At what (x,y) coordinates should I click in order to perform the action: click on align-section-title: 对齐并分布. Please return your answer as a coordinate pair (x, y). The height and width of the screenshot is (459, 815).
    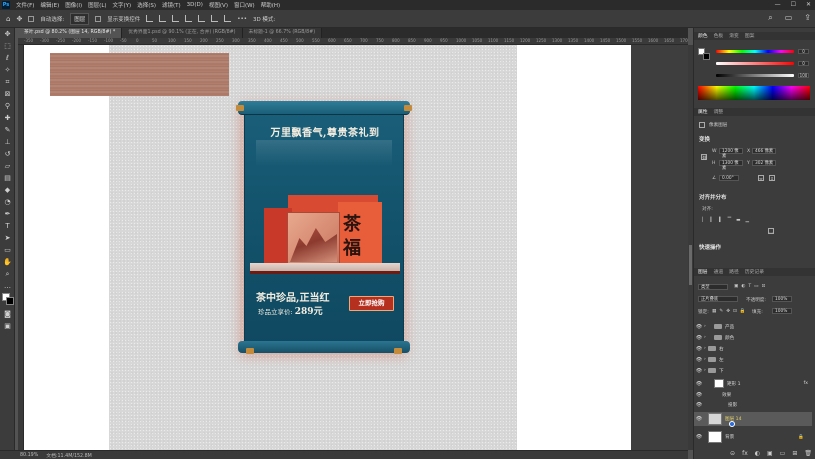
    Looking at the image, I should click on (713, 197).